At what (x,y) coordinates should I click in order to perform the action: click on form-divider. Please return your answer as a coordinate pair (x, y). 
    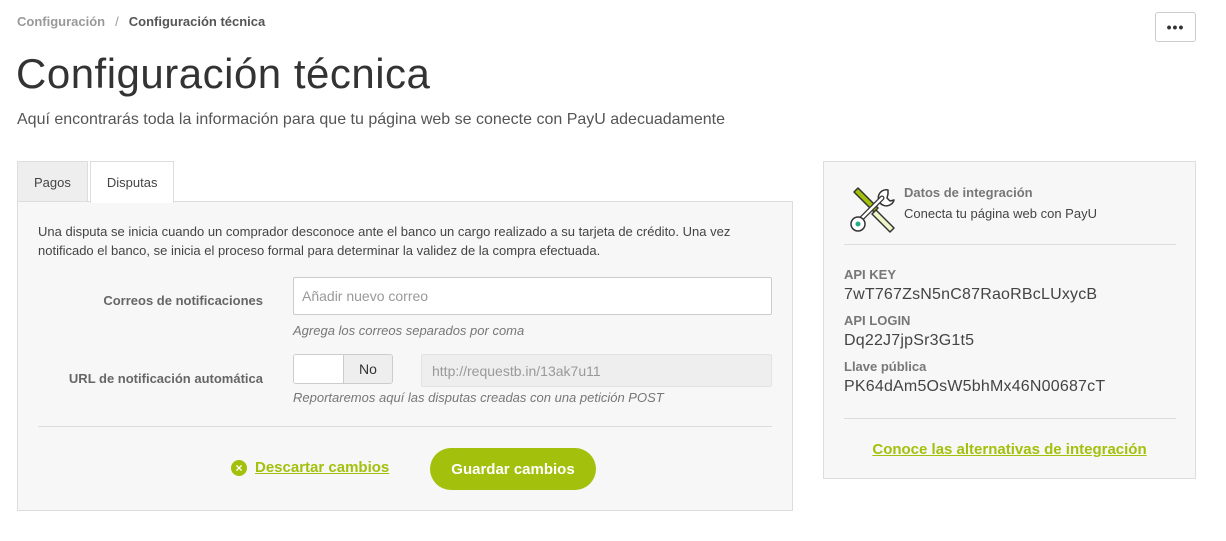
    Looking at the image, I should click on (405, 426).